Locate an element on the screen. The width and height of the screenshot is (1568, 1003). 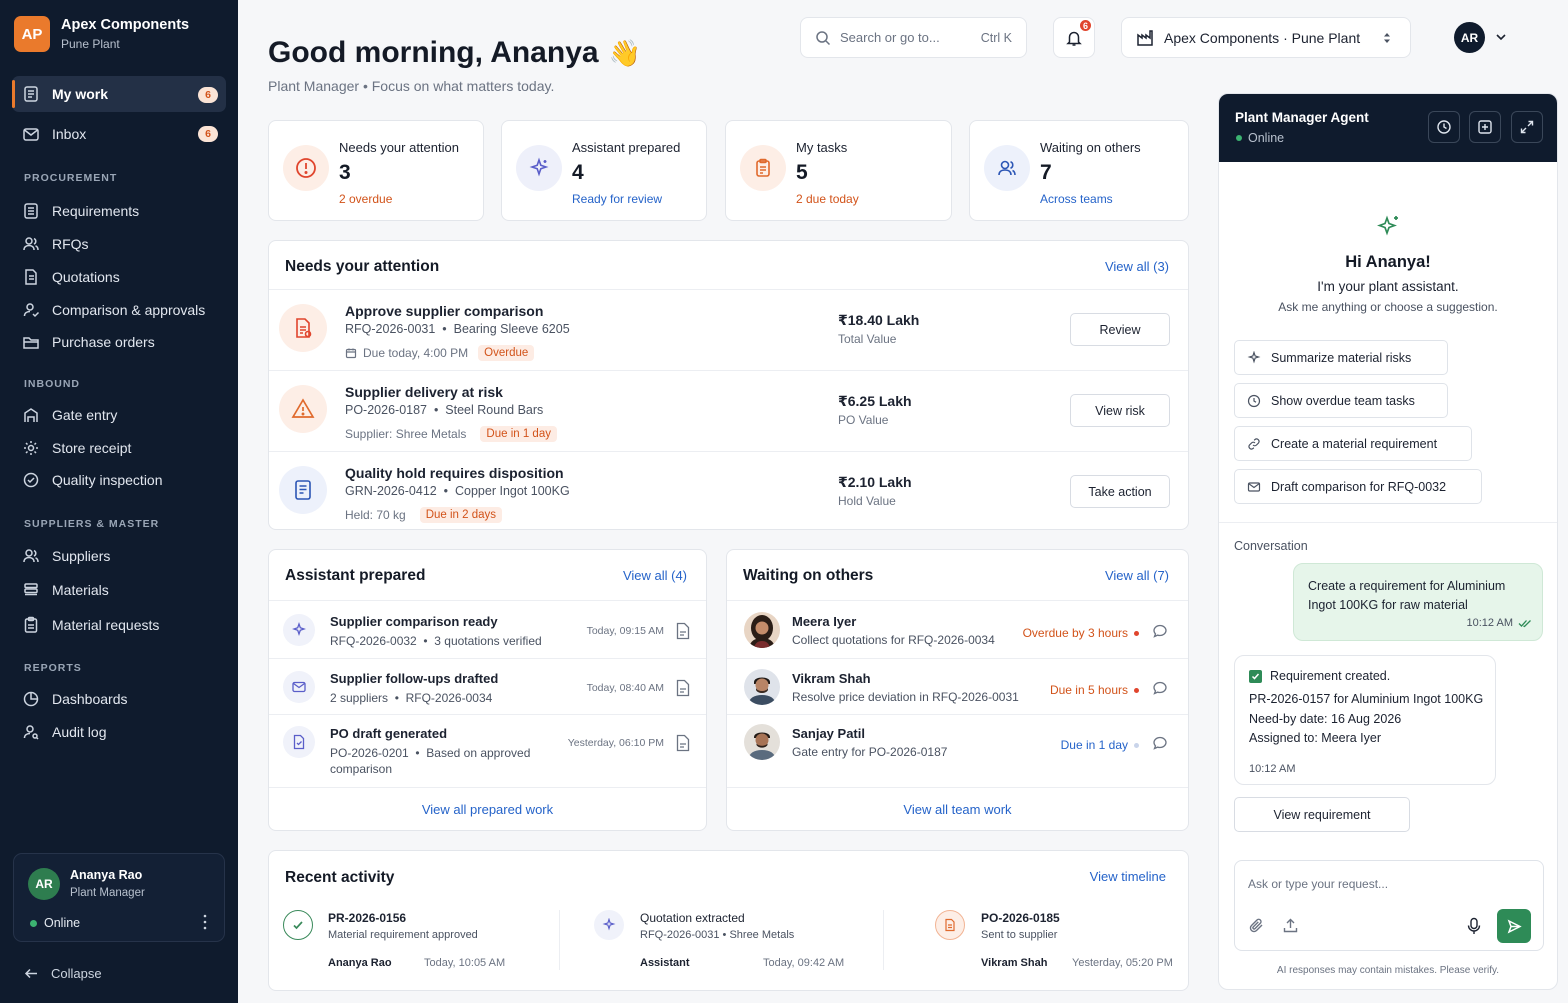
new-chat-button is located at coordinates (1485, 127).